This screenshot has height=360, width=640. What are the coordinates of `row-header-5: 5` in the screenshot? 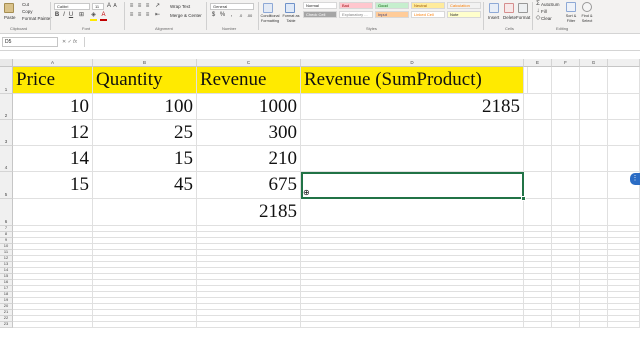 It's located at (6, 185).